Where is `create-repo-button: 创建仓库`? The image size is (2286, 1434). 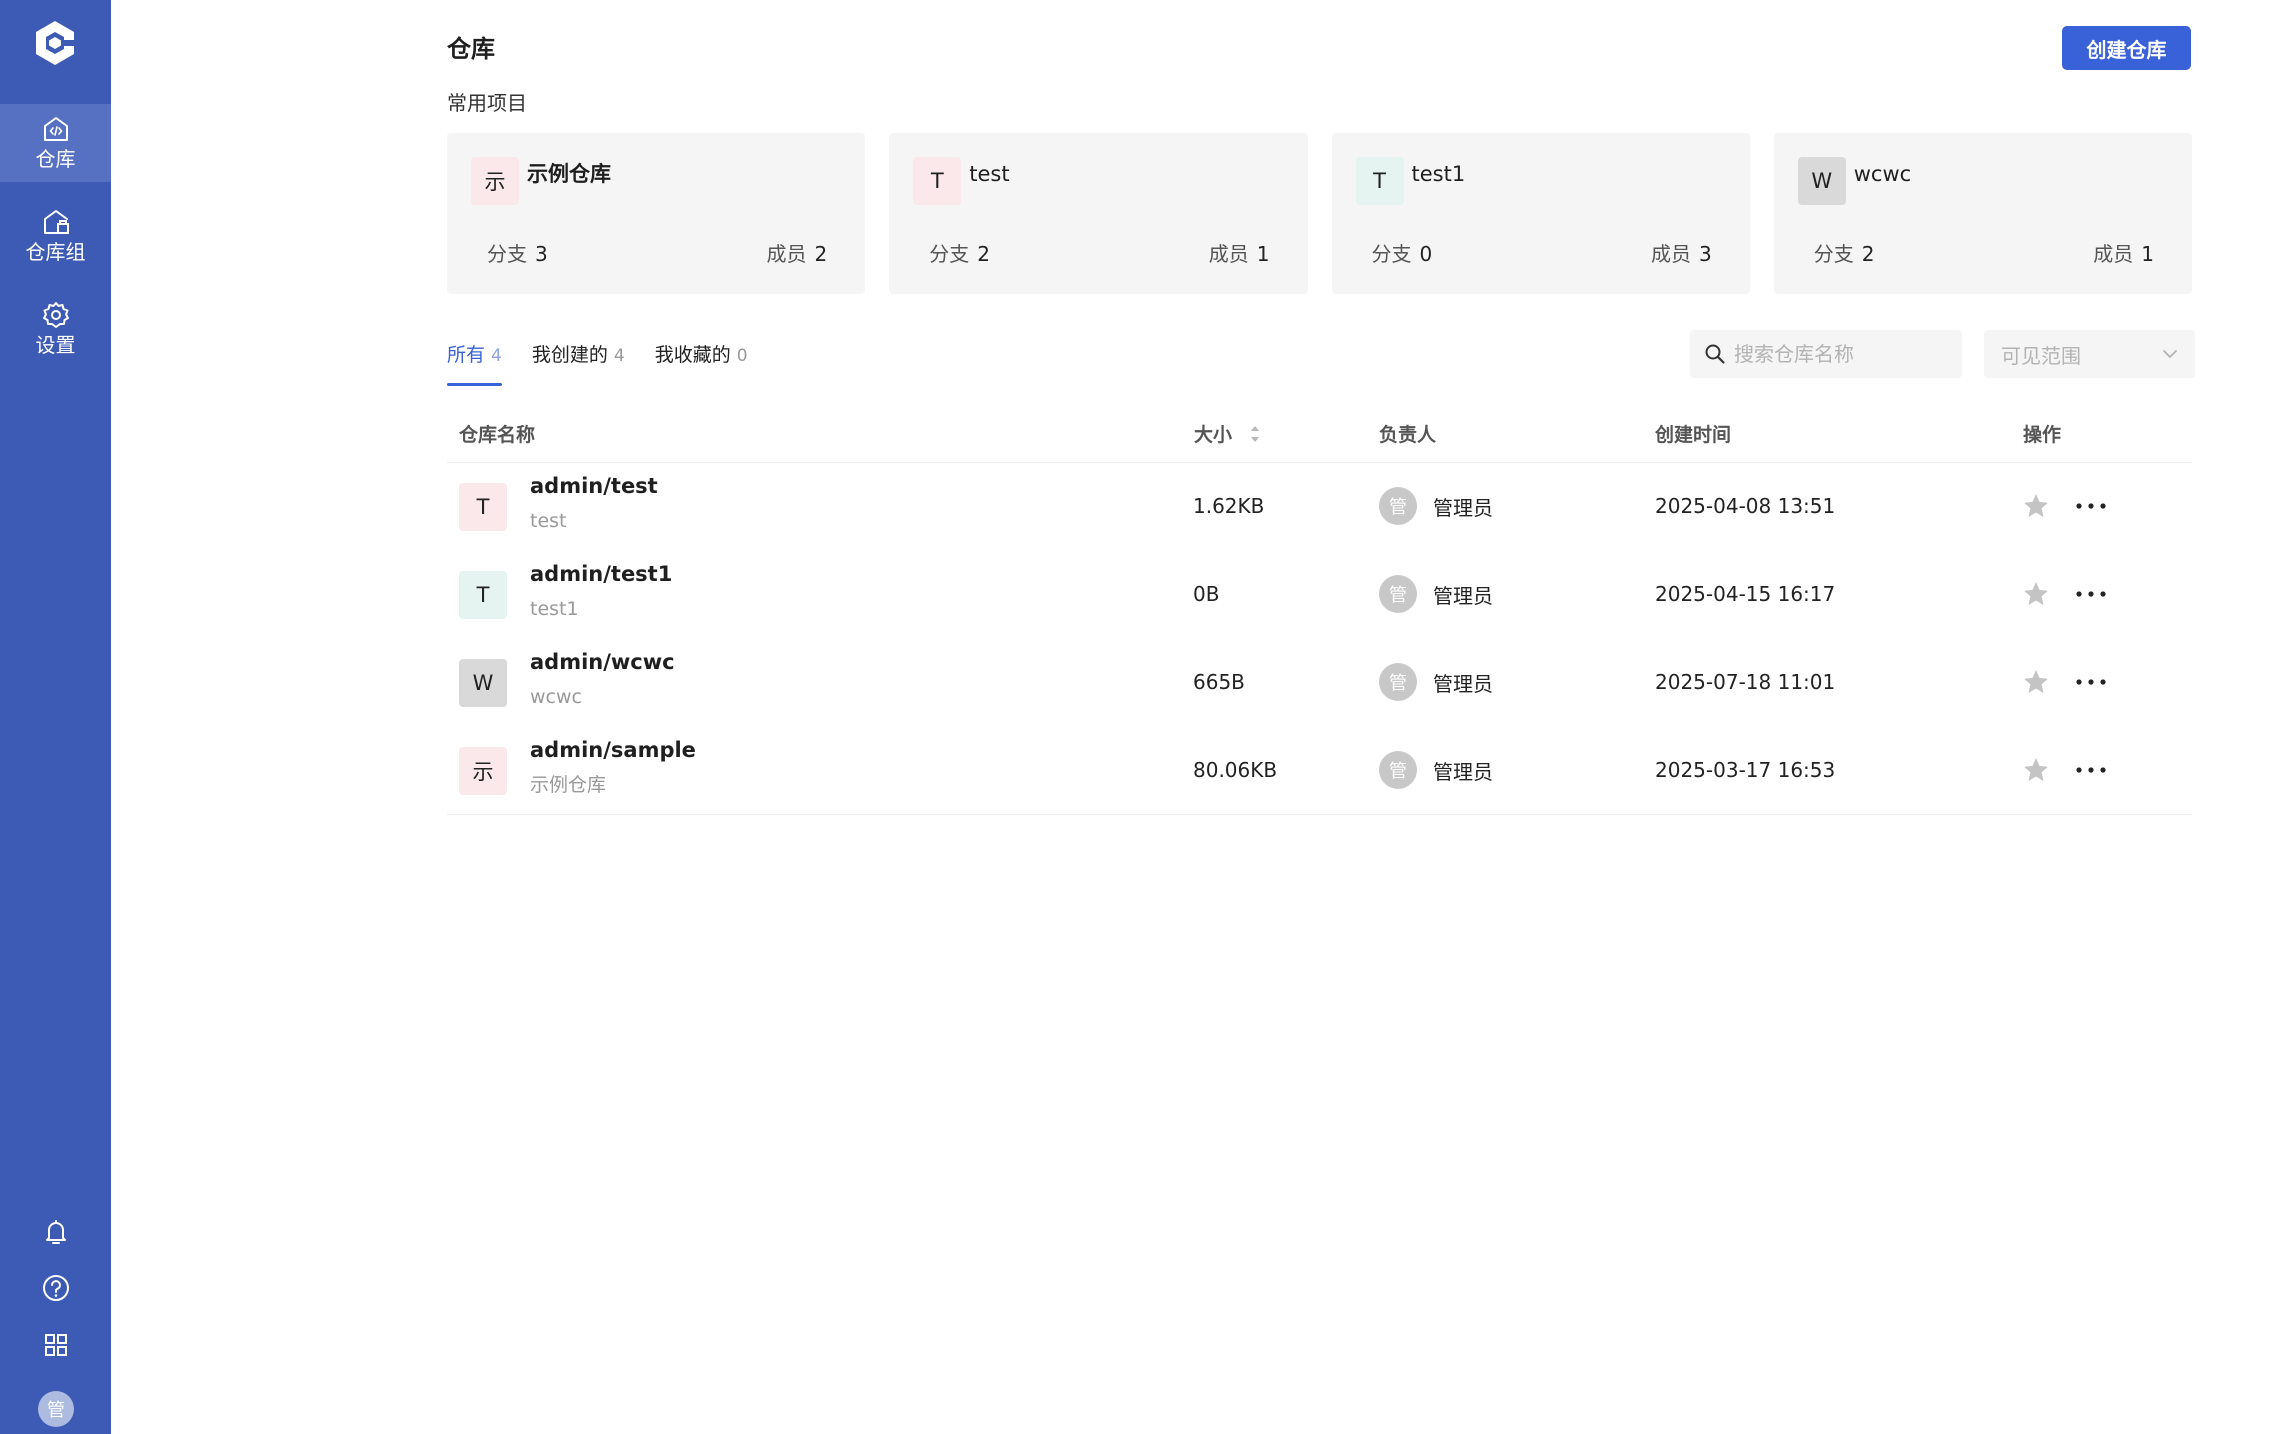
create-repo-button: 创建仓库 is located at coordinates (2126, 48).